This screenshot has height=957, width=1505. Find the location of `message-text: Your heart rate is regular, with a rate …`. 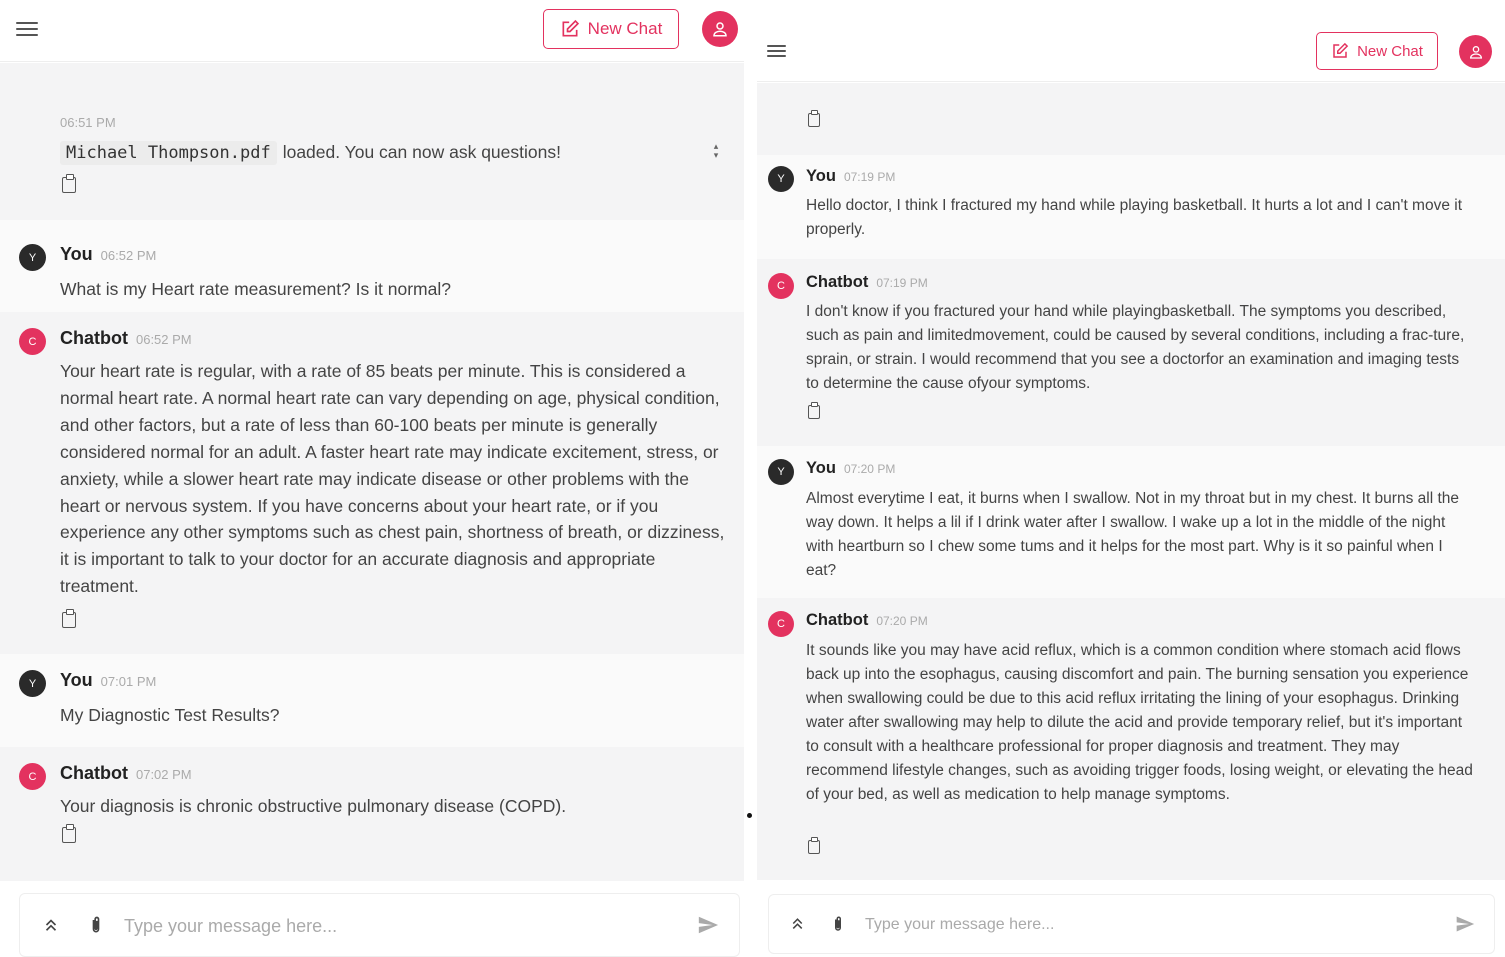

message-text: Your heart rate is regular, with a rate … is located at coordinates (392, 479).